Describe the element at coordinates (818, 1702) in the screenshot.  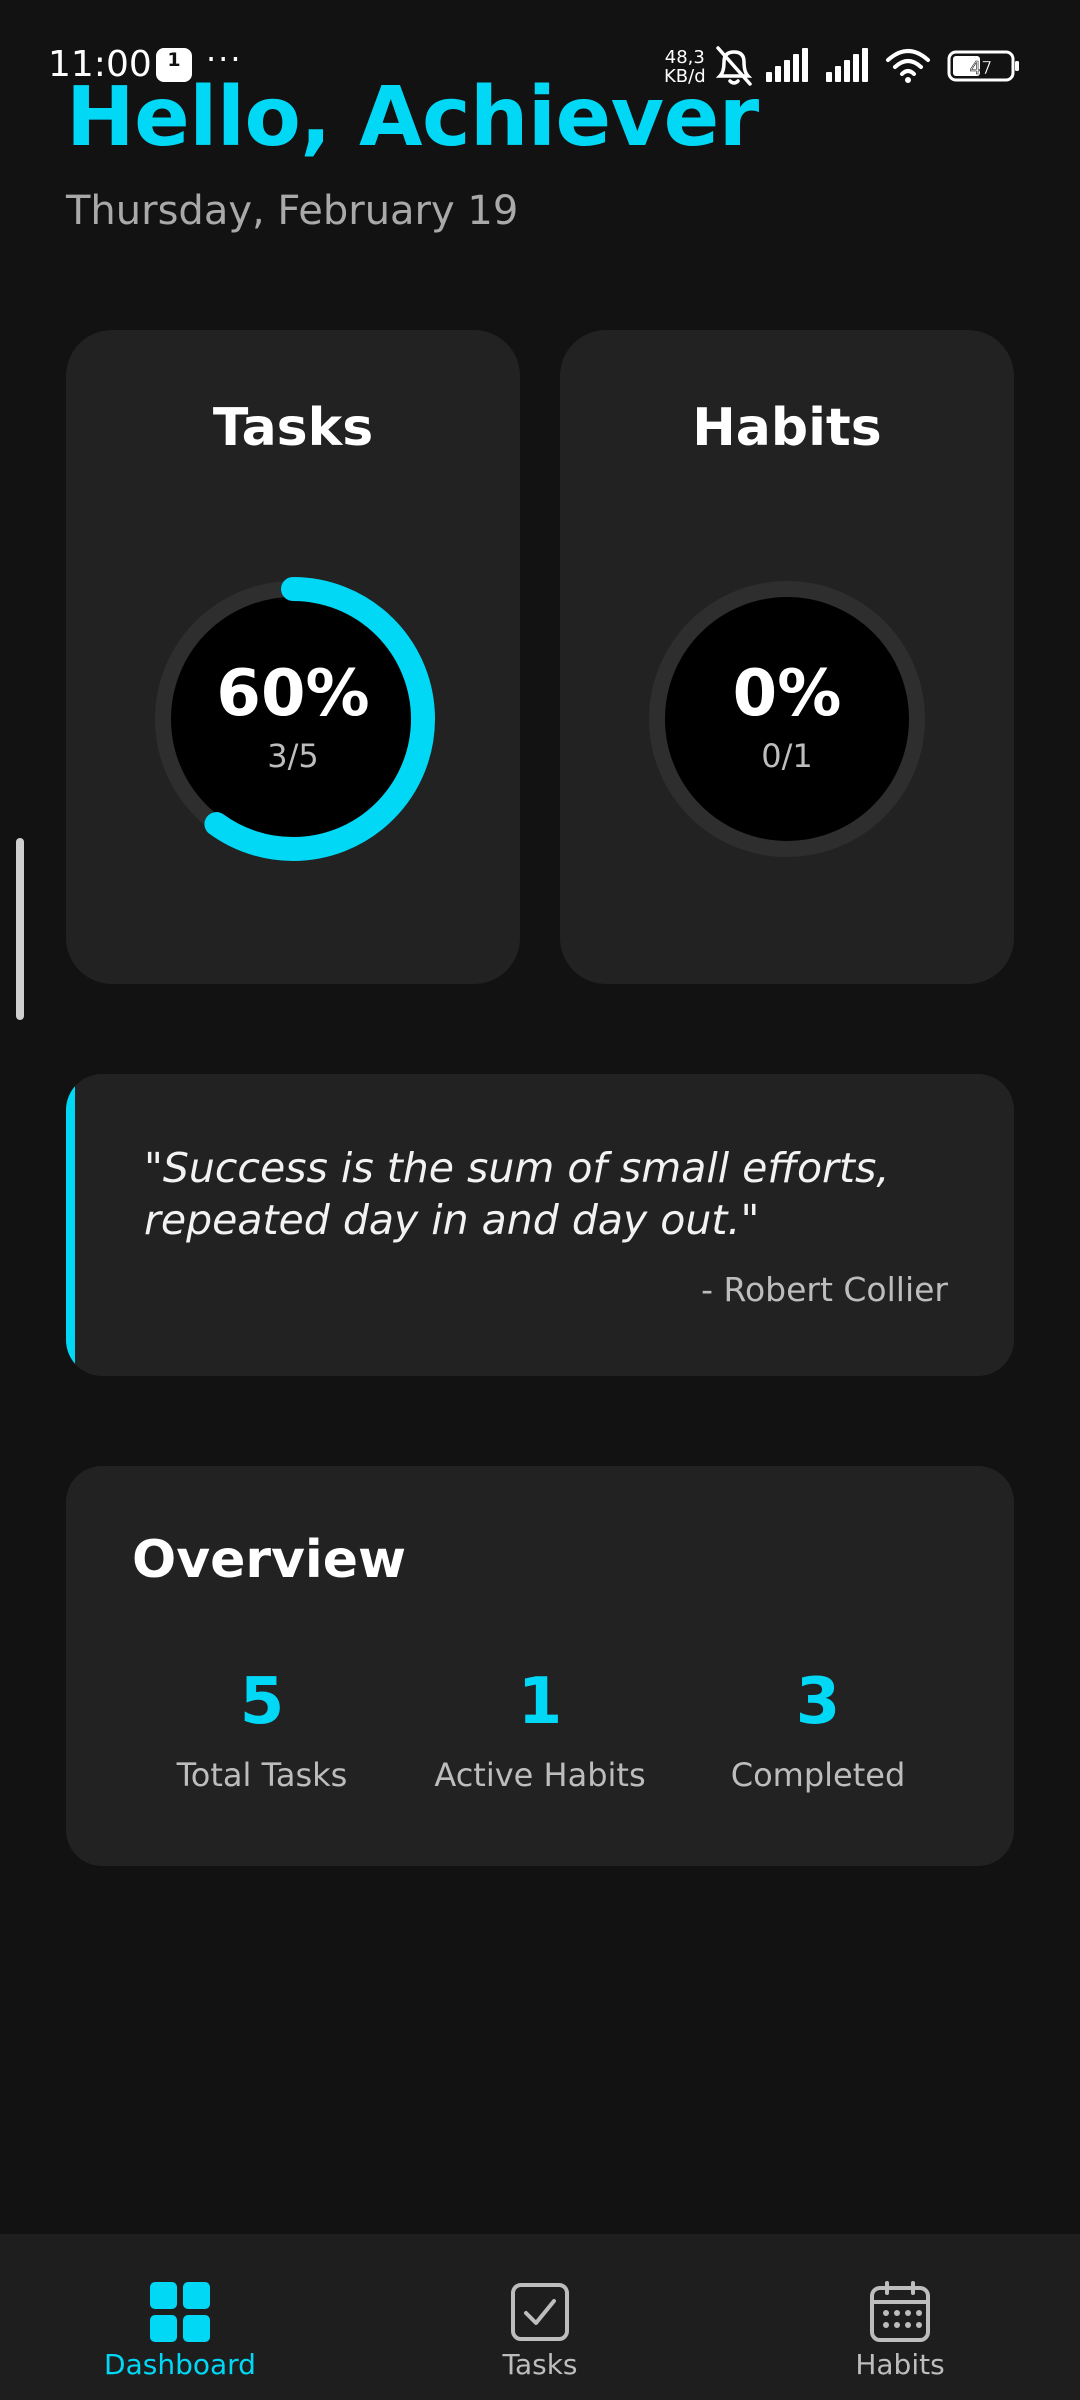
I see `stat-value: 3` at that location.